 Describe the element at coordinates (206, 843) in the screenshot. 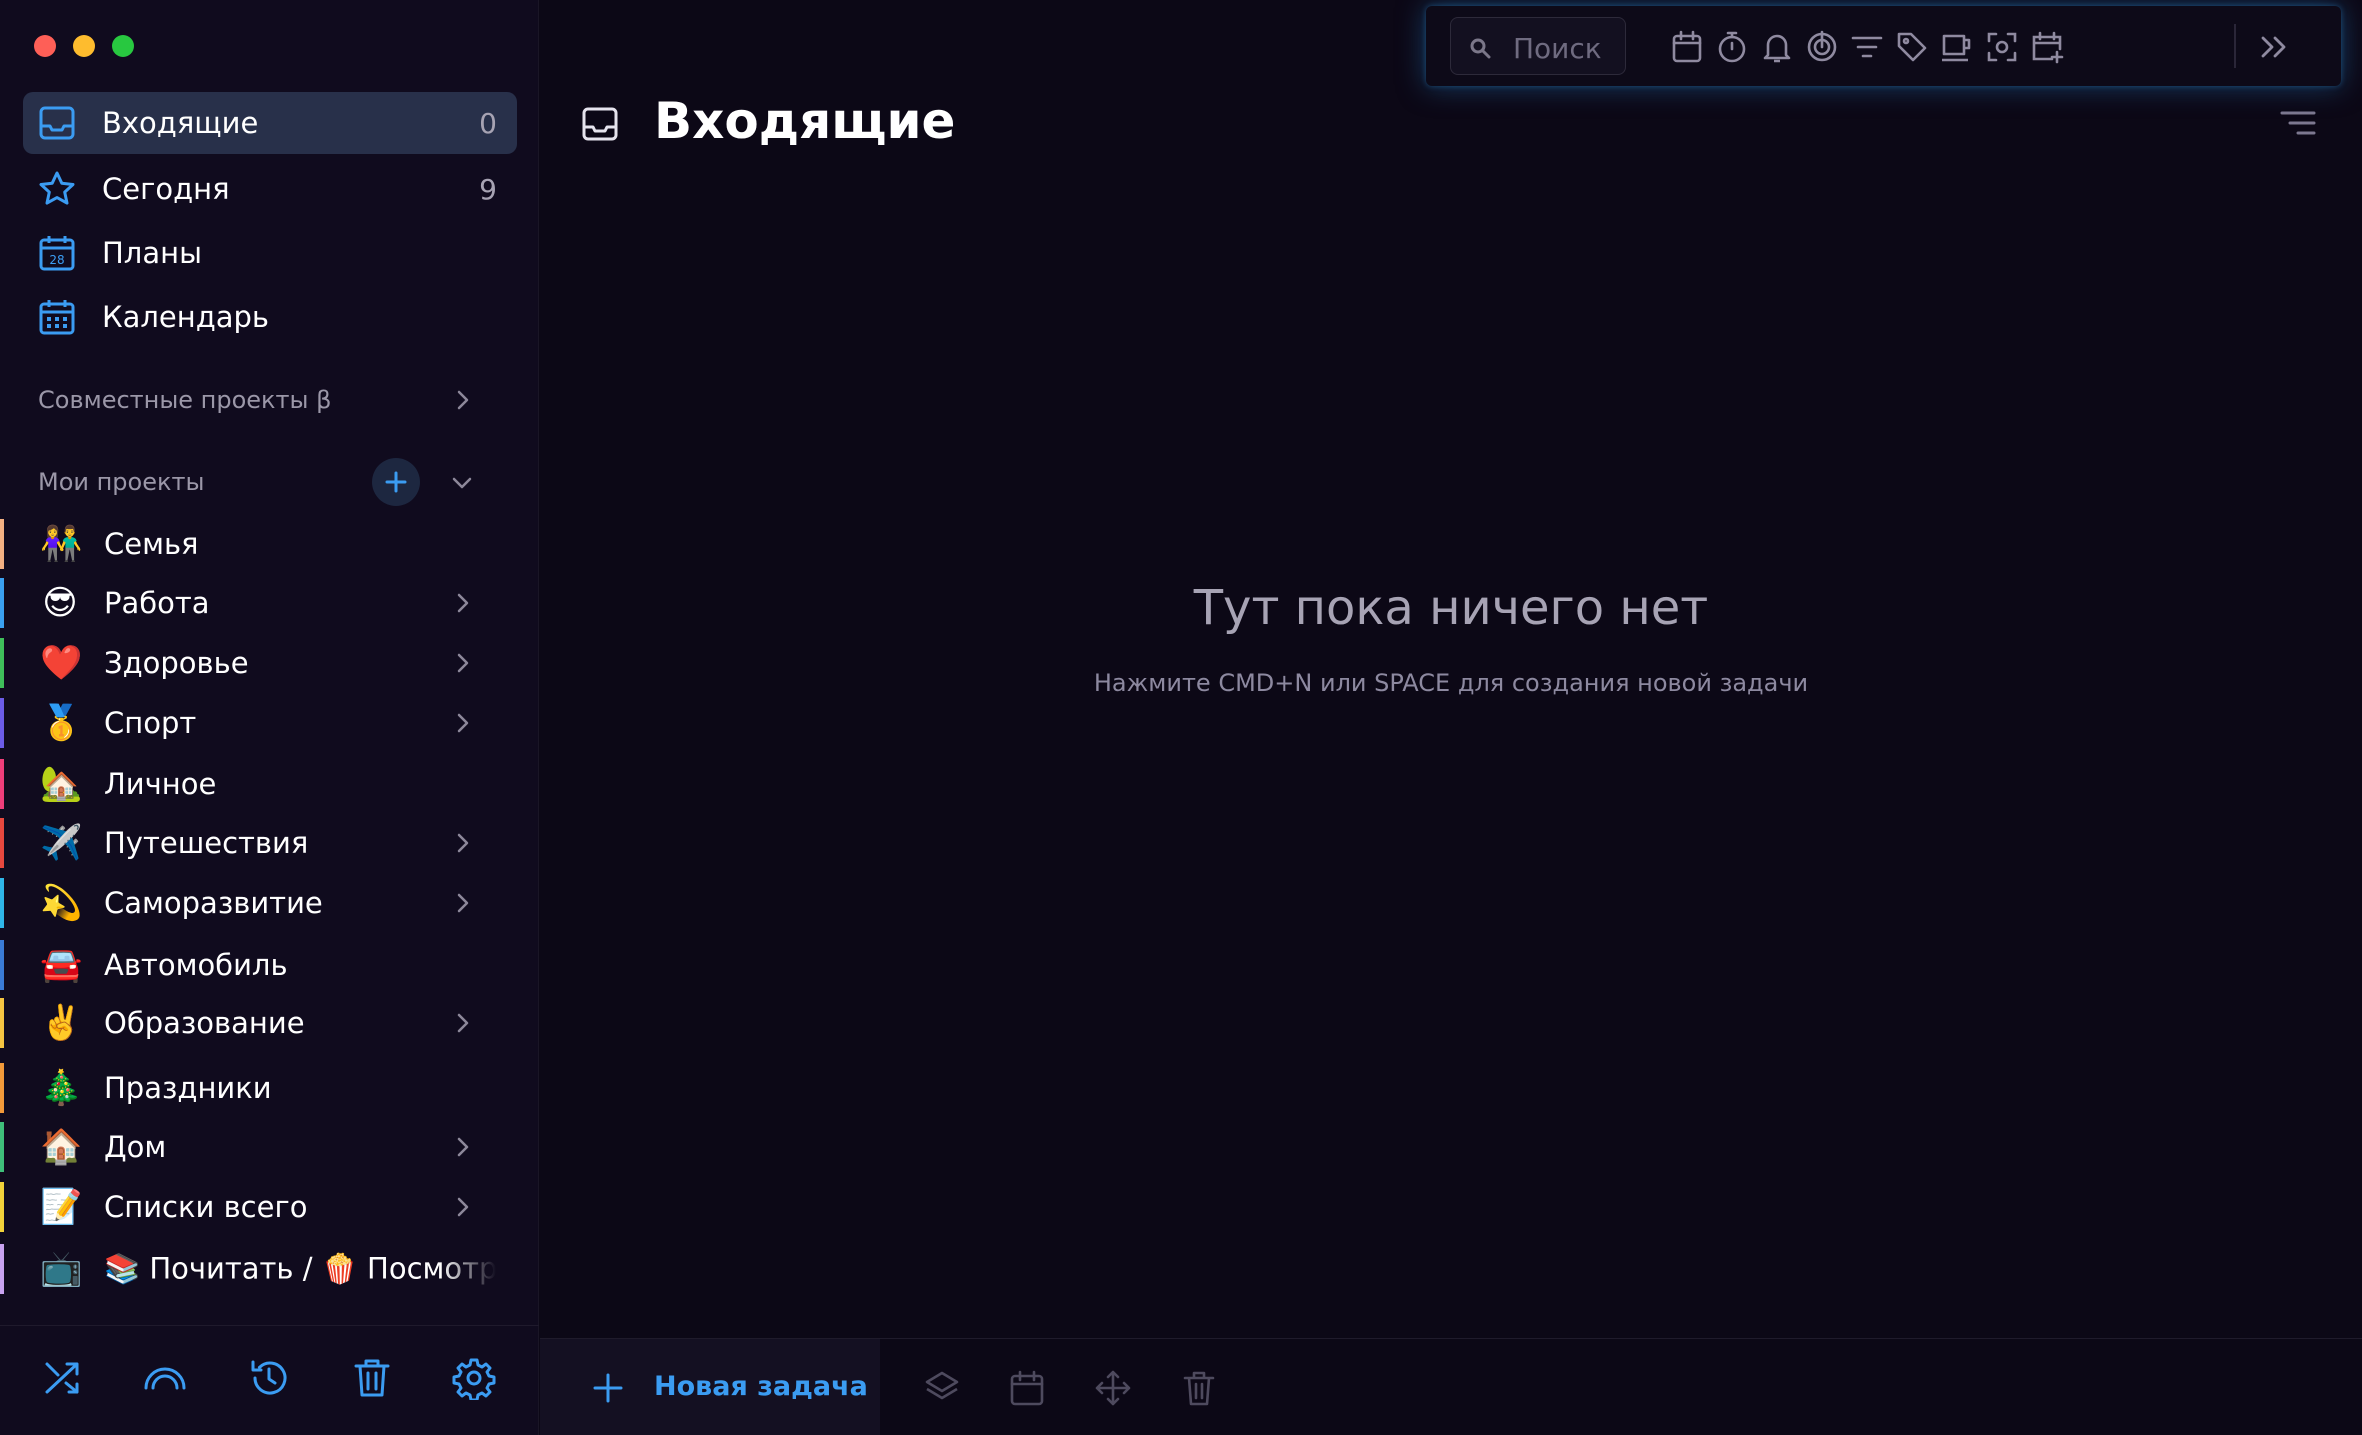

I see `project-label: Путешествия` at that location.